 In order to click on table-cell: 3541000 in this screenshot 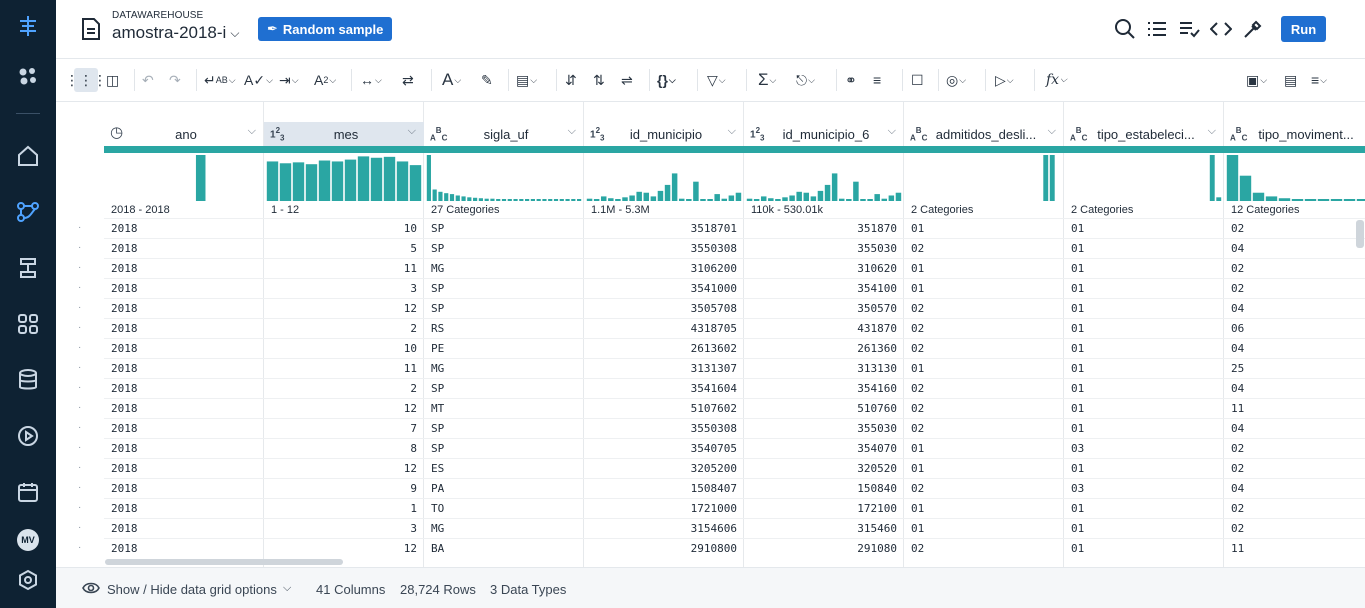, I will do `click(664, 288)`.